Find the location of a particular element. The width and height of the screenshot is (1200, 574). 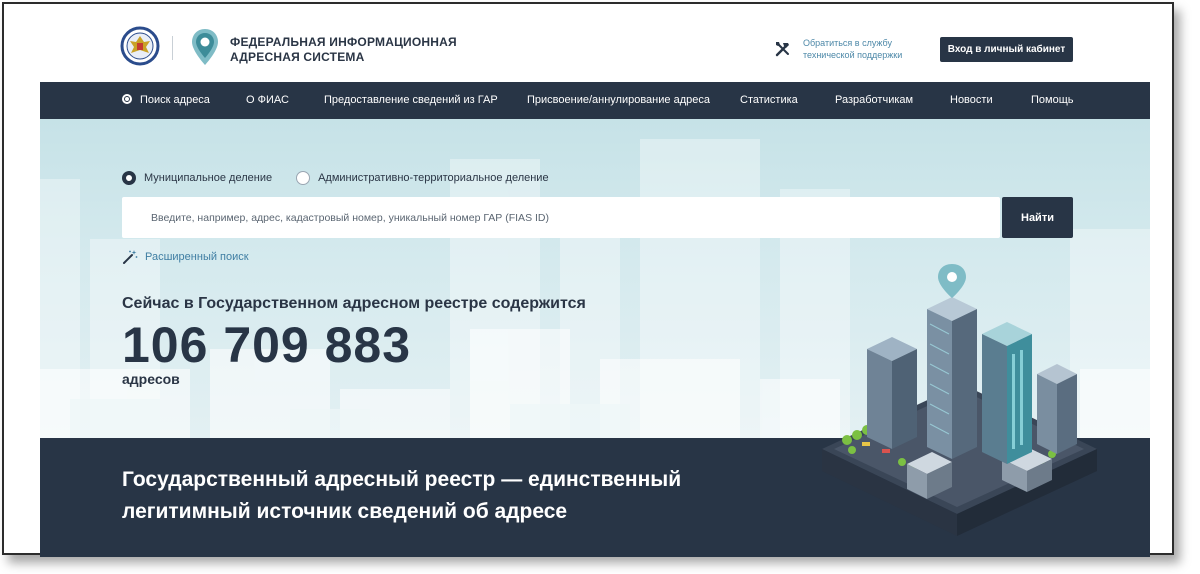

magic-wand-icon is located at coordinates (130, 257).